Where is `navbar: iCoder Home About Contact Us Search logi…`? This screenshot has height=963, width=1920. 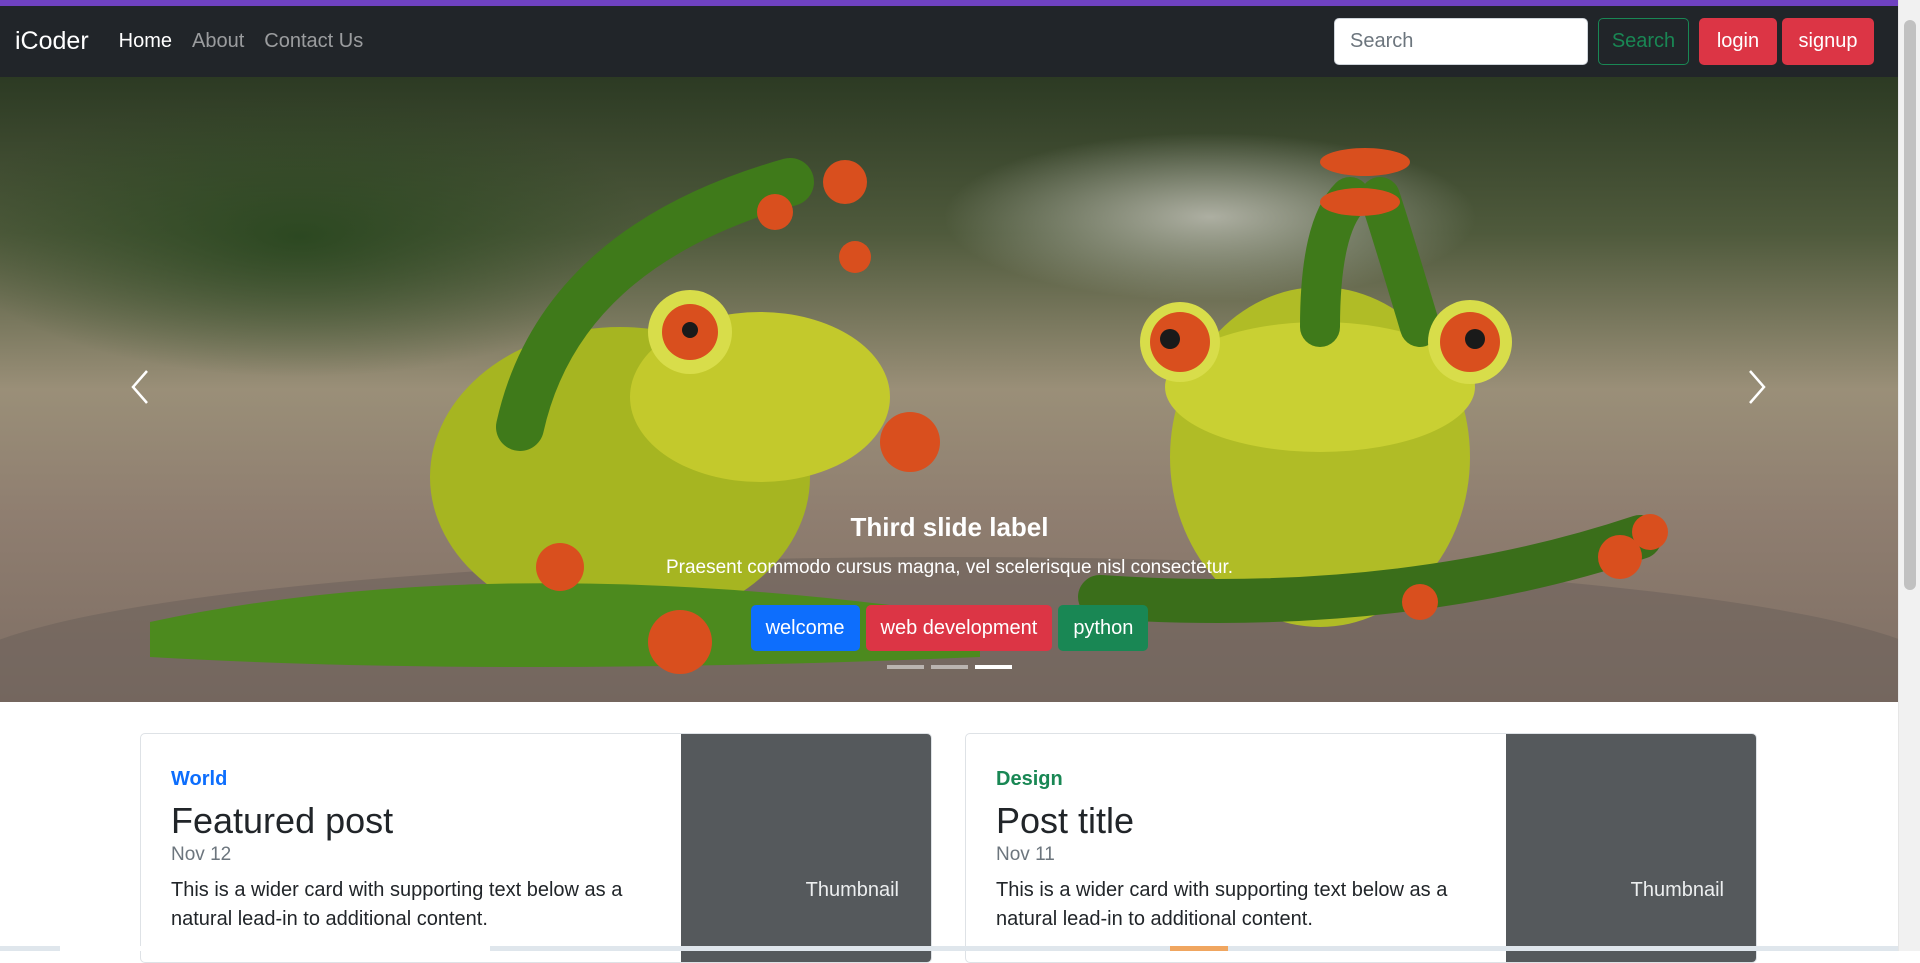
navbar: iCoder Home About Contact Us Search logi… is located at coordinates (949, 41).